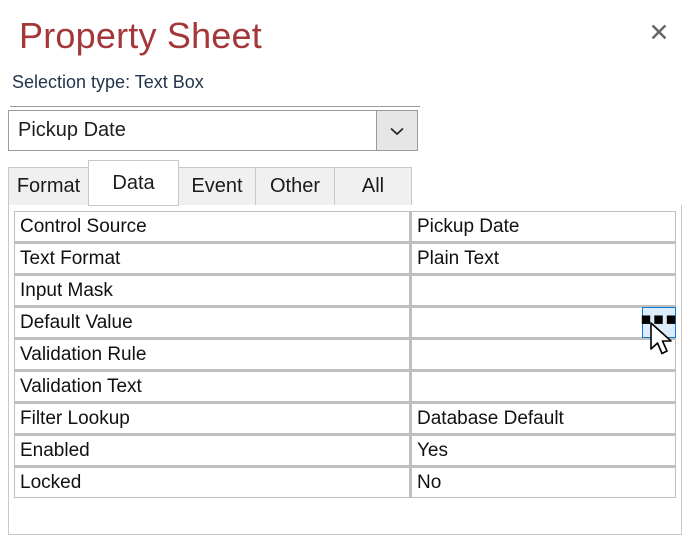 The height and width of the screenshot is (541, 688). Describe the element at coordinates (212, 450) in the screenshot. I see `property-name-cell: Enabled` at that location.